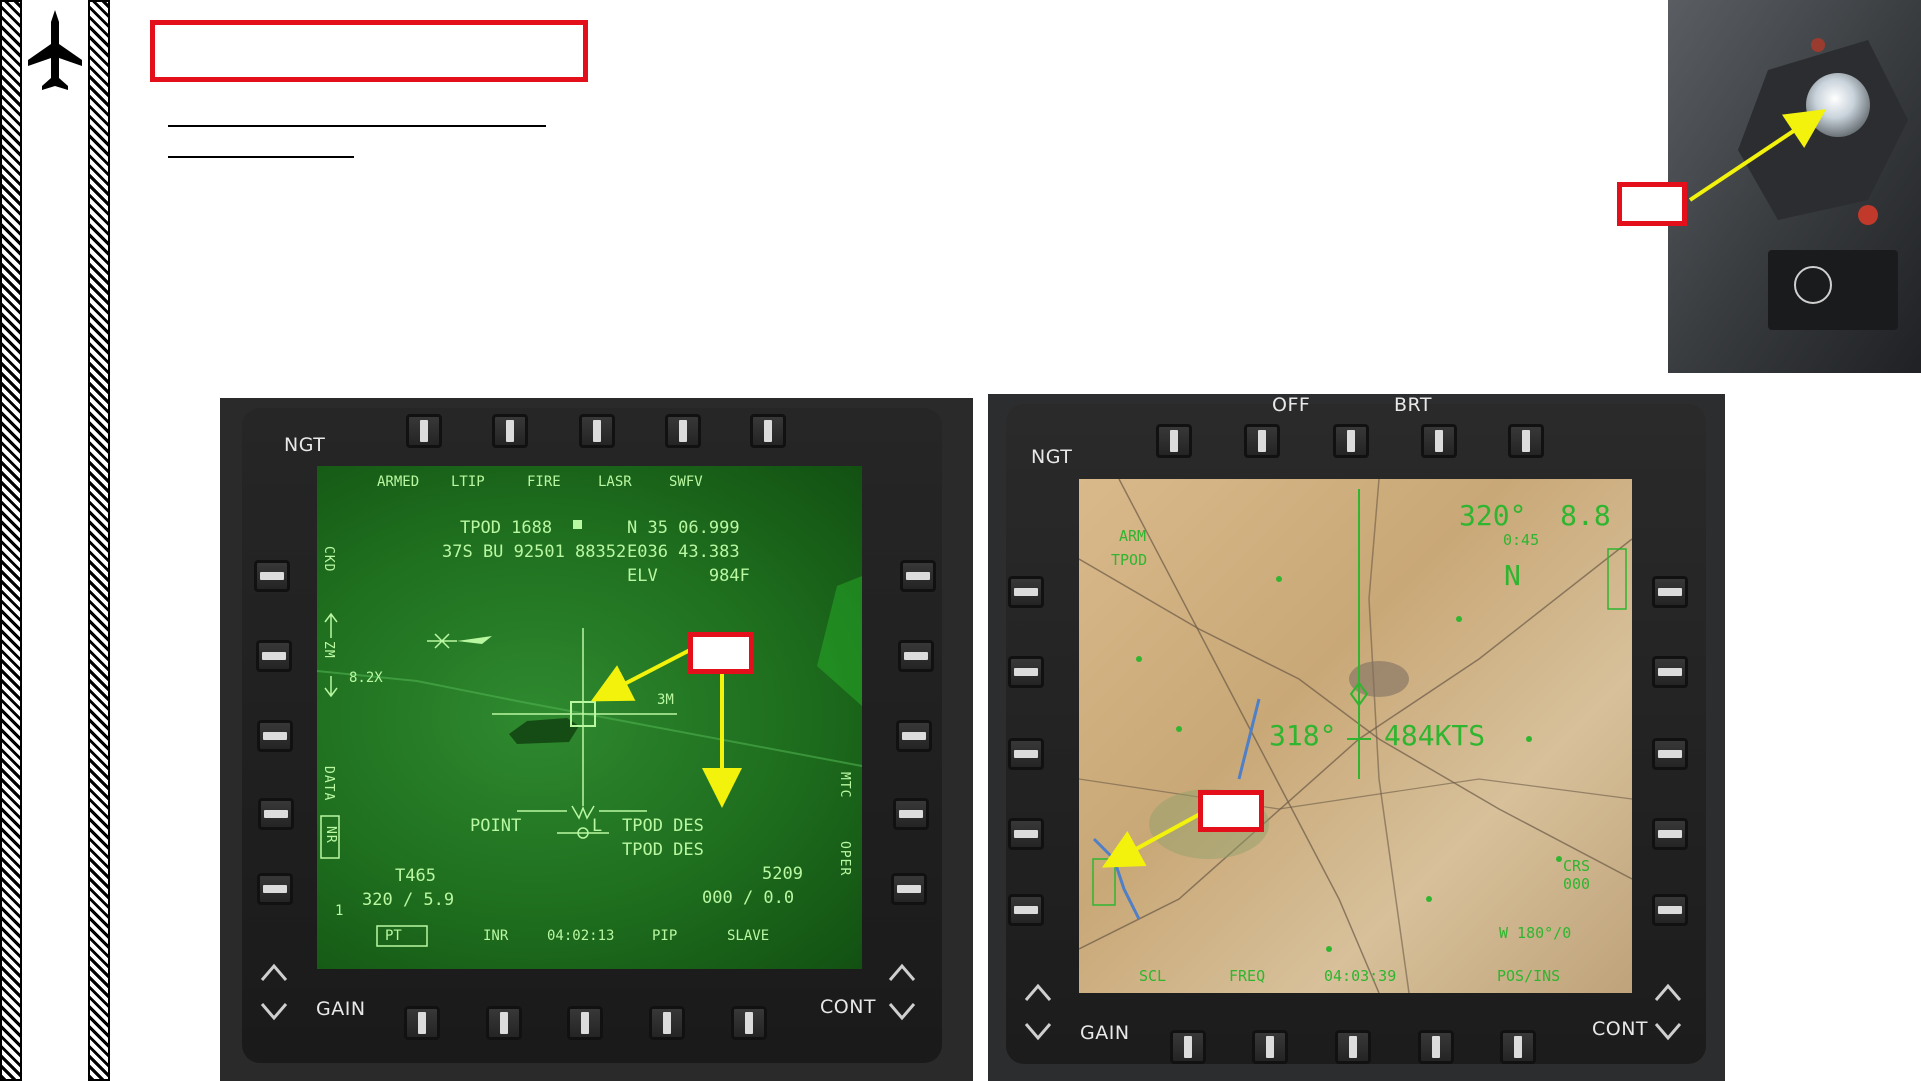 The height and width of the screenshot is (1081, 1921). What do you see at coordinates (328, 559) in the screenshot?
I see `ckd-label: CKD` at bounding box center [328, 559].